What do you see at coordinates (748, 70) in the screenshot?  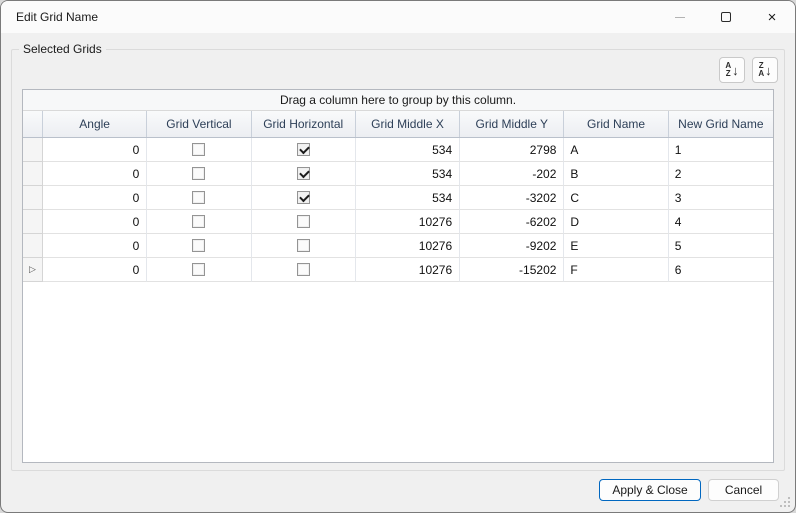 I see `sort-toolbar: A Z ↓ Z A ↓` at bounding box center [748, 70].